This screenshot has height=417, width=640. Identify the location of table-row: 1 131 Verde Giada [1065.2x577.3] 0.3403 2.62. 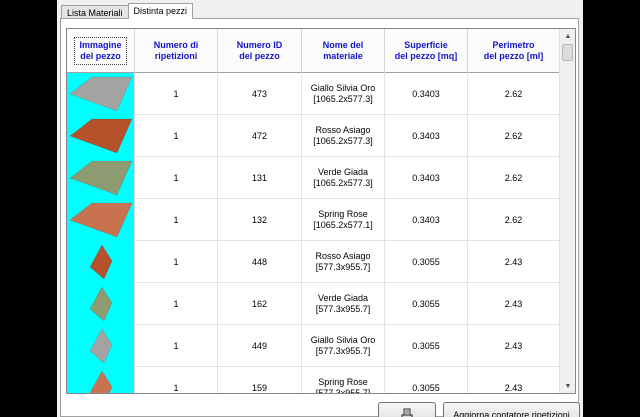
(313, 178).